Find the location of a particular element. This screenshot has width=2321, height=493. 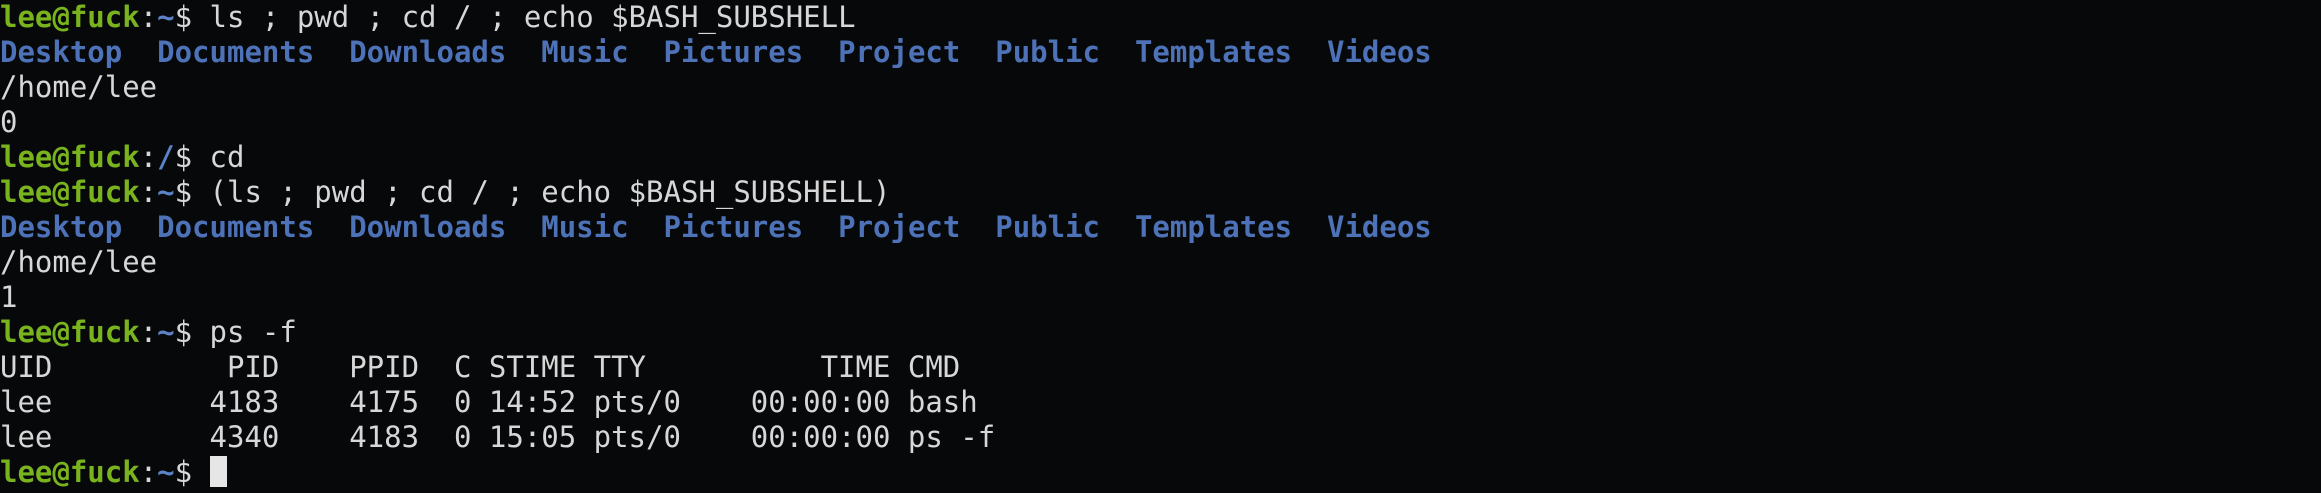

subshell-output: 1 is located at coordinates (9, 297).